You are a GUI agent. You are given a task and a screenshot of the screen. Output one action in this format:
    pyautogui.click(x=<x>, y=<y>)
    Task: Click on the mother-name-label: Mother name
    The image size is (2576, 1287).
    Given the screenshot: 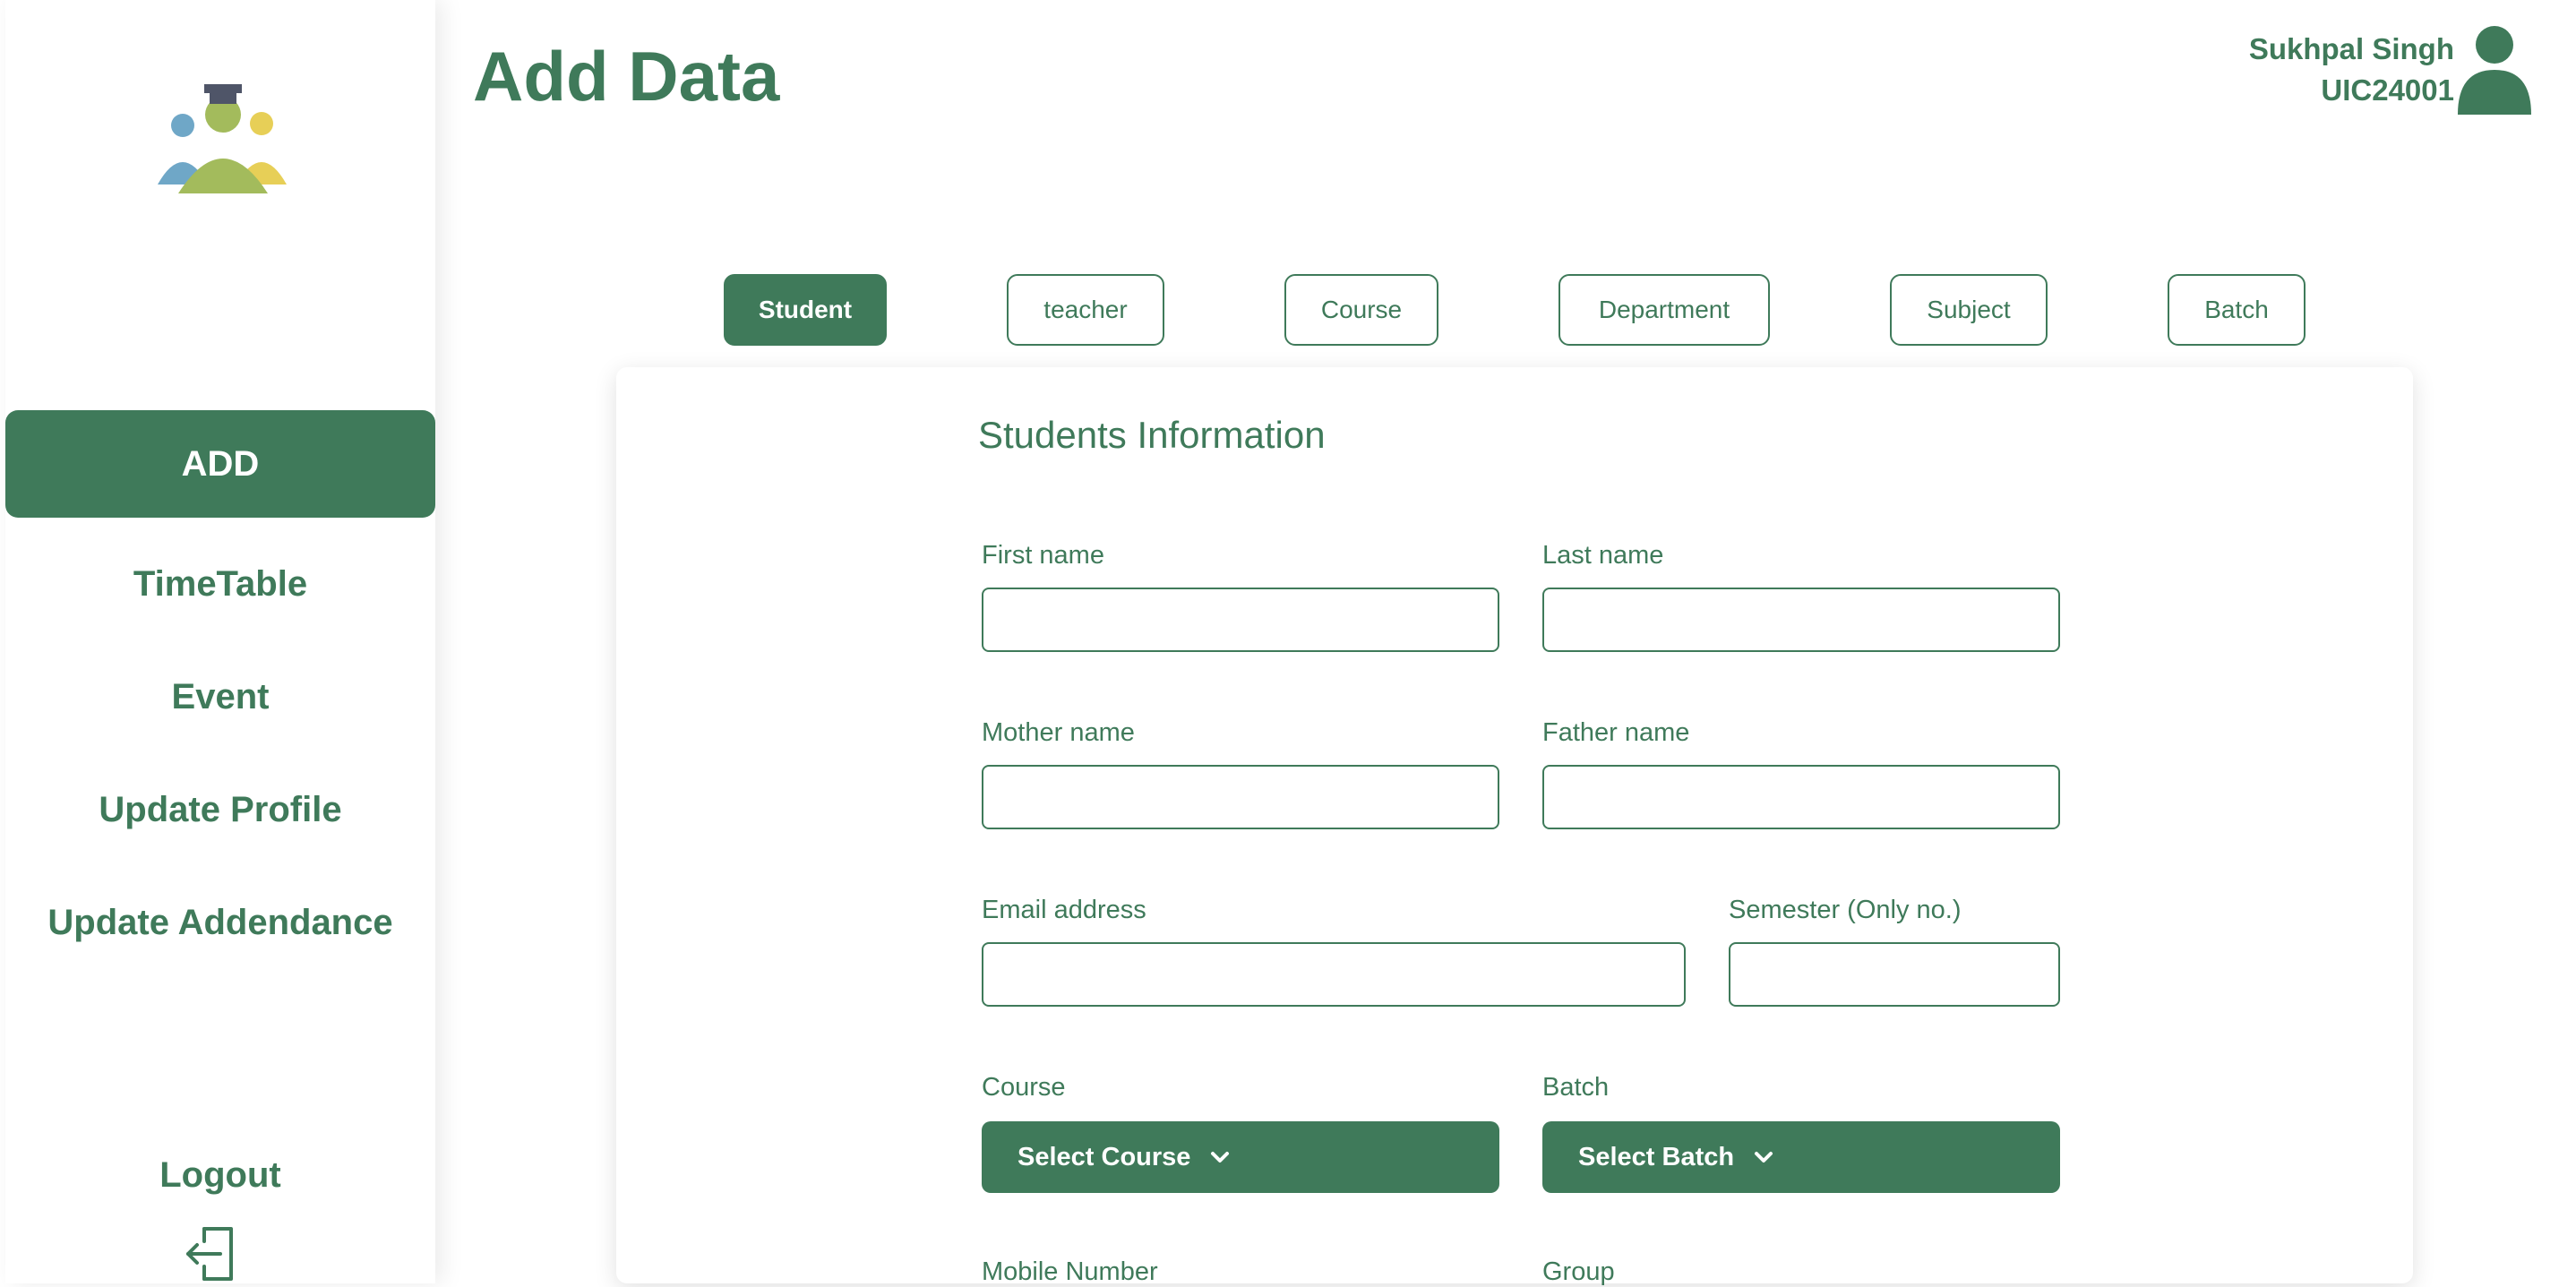 What is the action you would take?
    pyautogui.click(x=1058, y=732)
    